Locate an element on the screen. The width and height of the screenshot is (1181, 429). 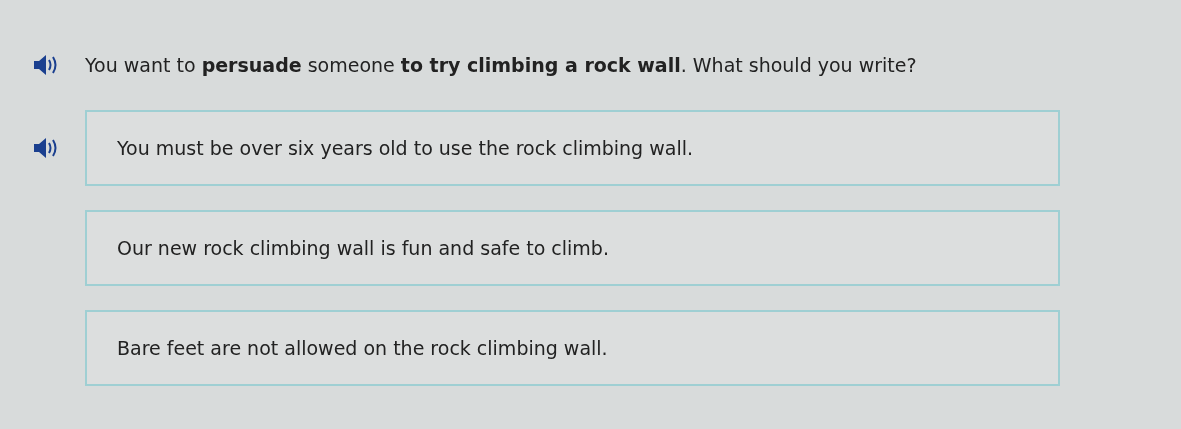
answer-option: You must be over six years old to use the rock climbing wall. is located at coordinates (572, 148).